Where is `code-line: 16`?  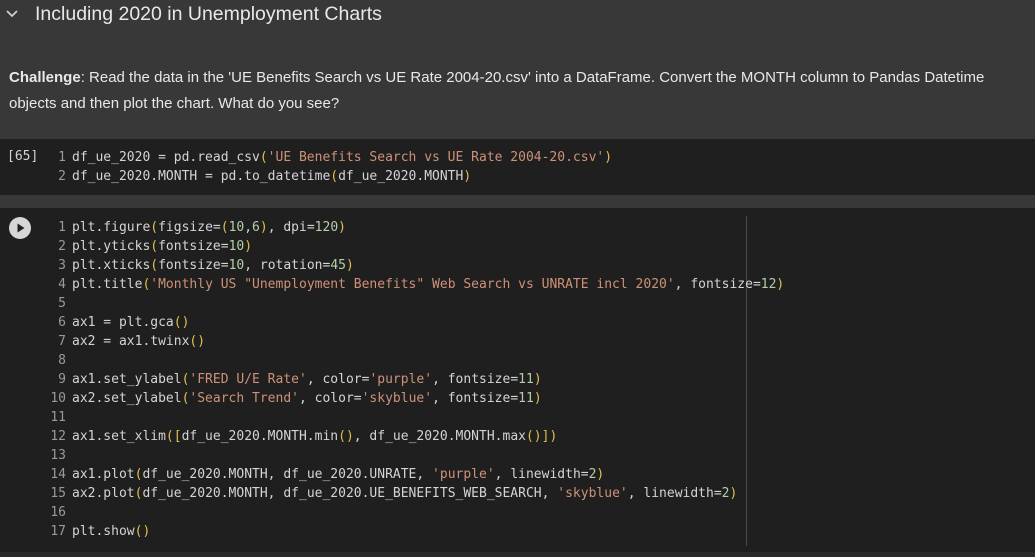 code-line: 16 is located at coordinates (415, 512).